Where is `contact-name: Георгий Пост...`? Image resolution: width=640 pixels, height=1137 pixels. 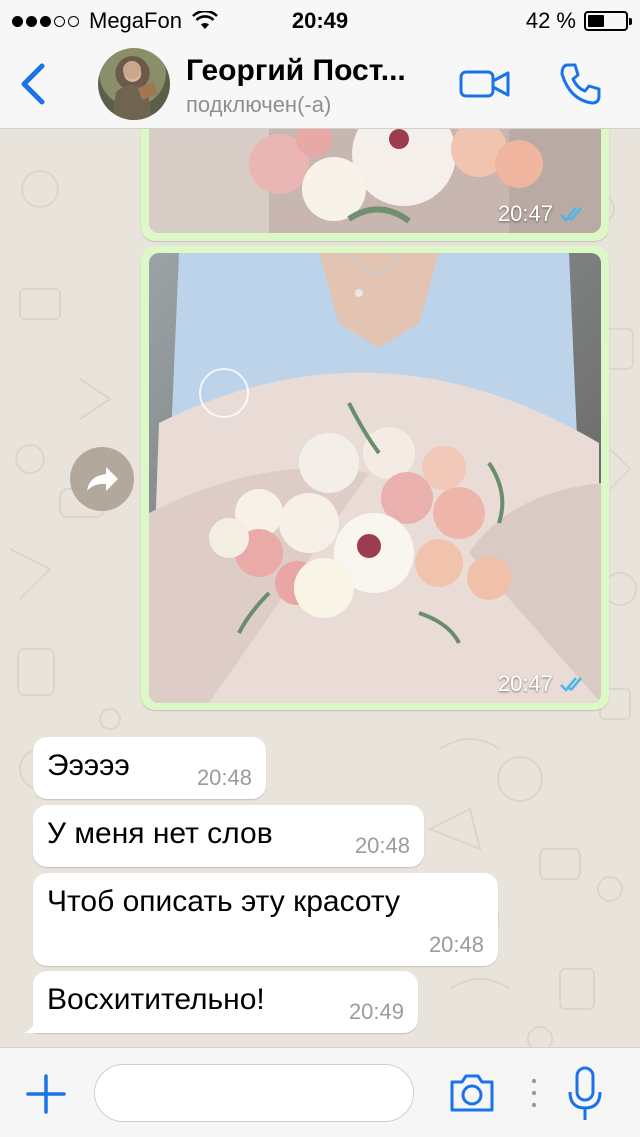
contact-name: Георгий Пост... is located at coordinates (296, 71).